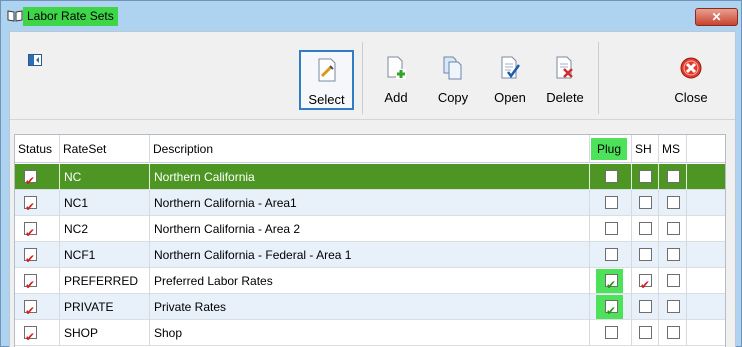 The width and height of the screenshot is (742, 347). I want to click on close-button: Close, so click(691, 80).